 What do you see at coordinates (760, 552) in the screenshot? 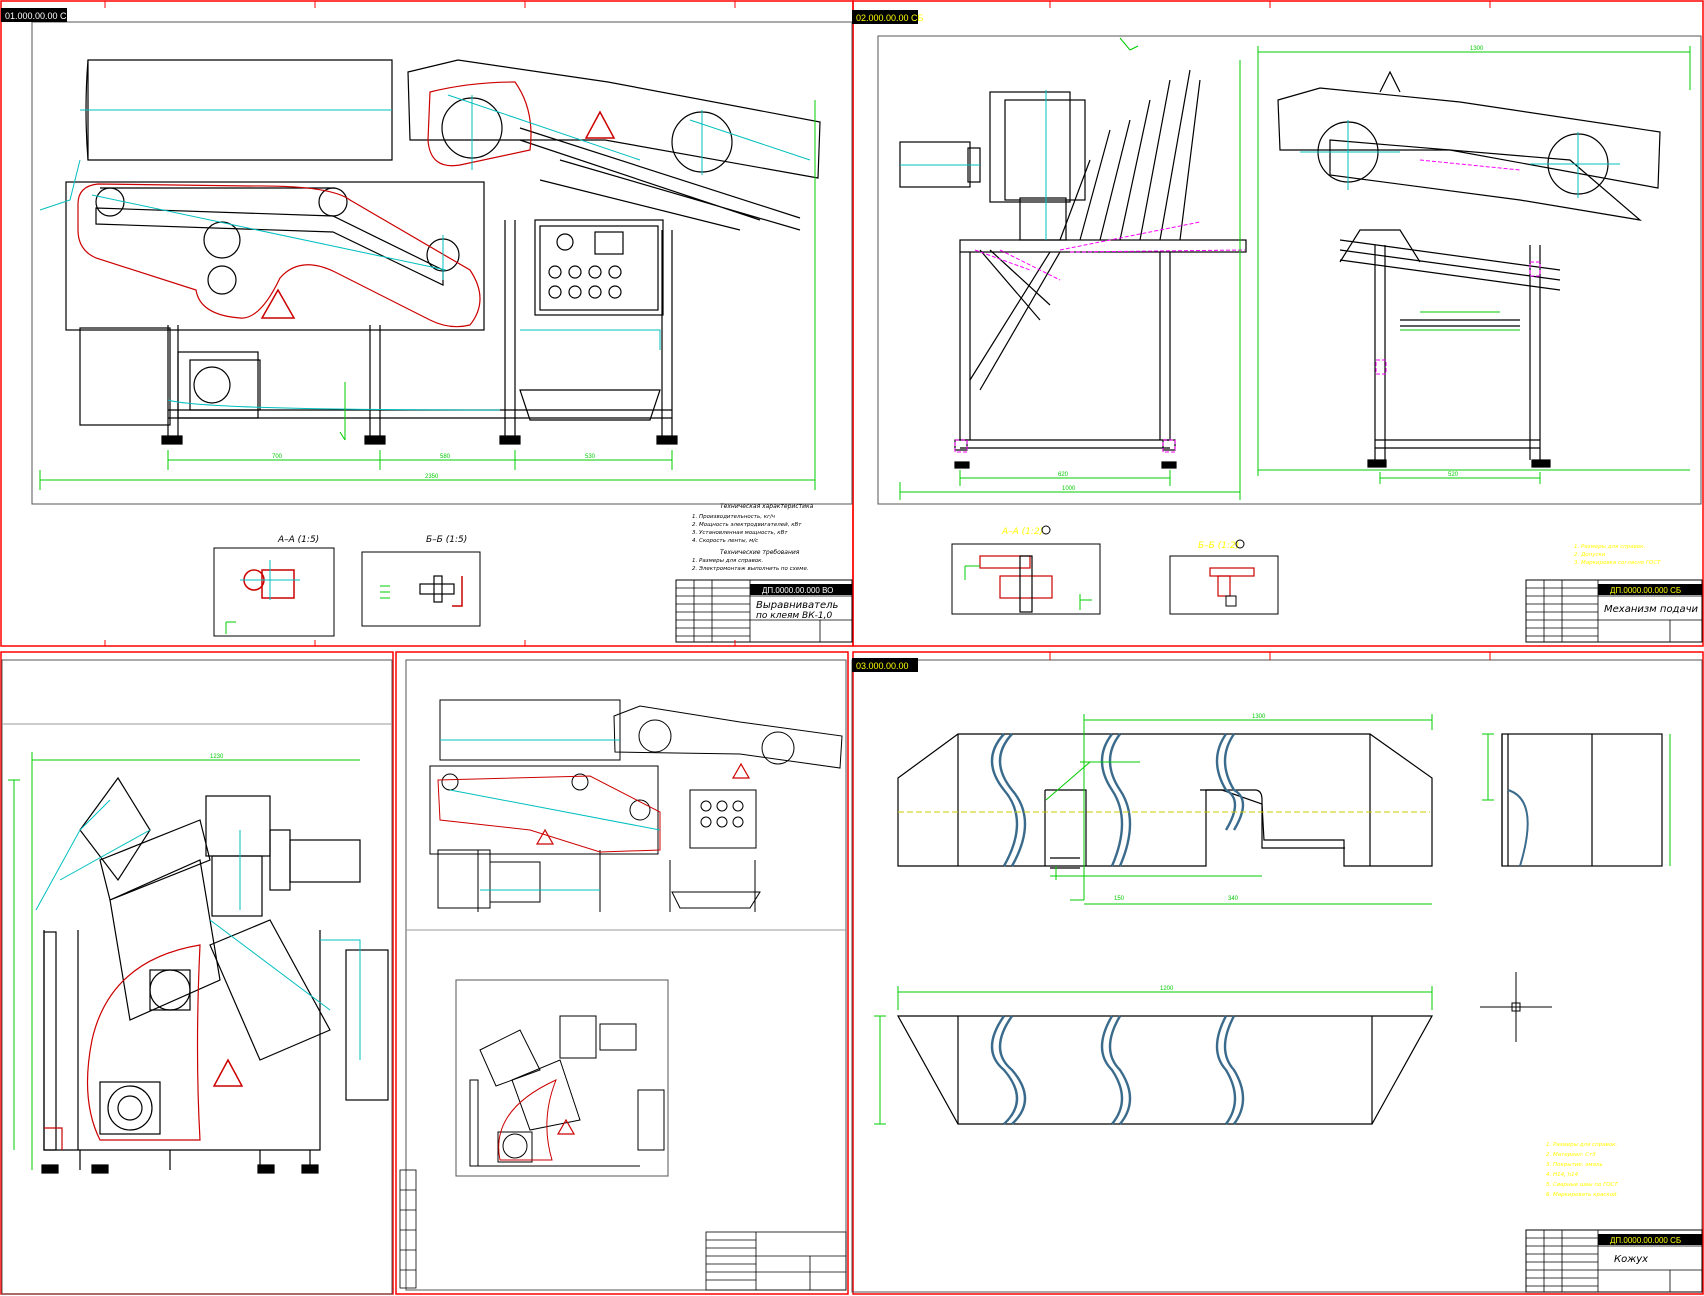
I see `req-title: Технические требования` at bounding box center [760, 552].